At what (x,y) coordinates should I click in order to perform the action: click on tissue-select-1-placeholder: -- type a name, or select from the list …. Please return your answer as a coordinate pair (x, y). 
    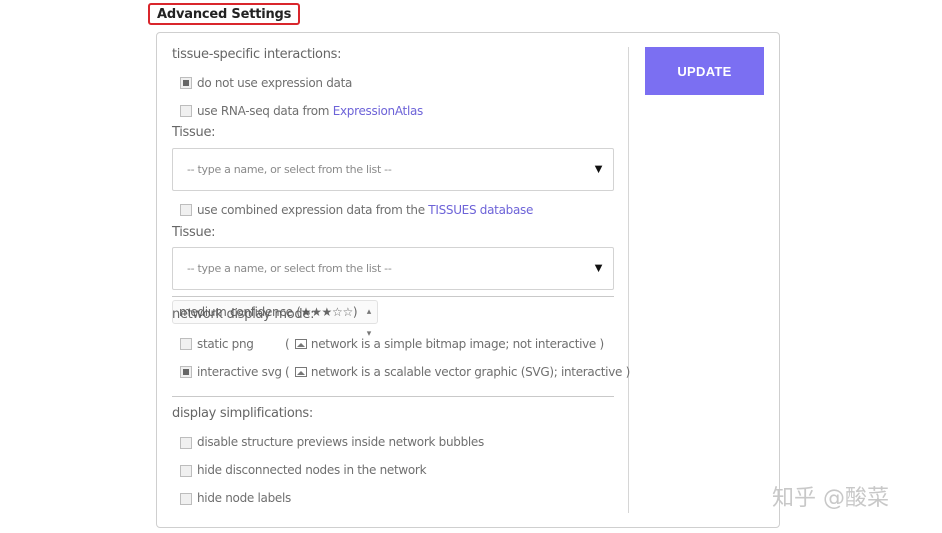
    Looking at the image, I should click on (289, 169).